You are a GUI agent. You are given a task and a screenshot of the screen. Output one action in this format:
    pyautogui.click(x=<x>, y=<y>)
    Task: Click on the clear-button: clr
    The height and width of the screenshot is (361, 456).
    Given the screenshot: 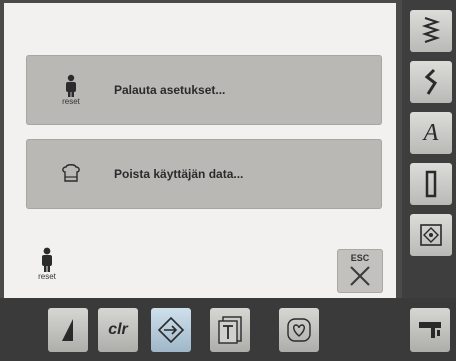 What is the action you would take?
    pyautogui.click(x=118, y=330)
    